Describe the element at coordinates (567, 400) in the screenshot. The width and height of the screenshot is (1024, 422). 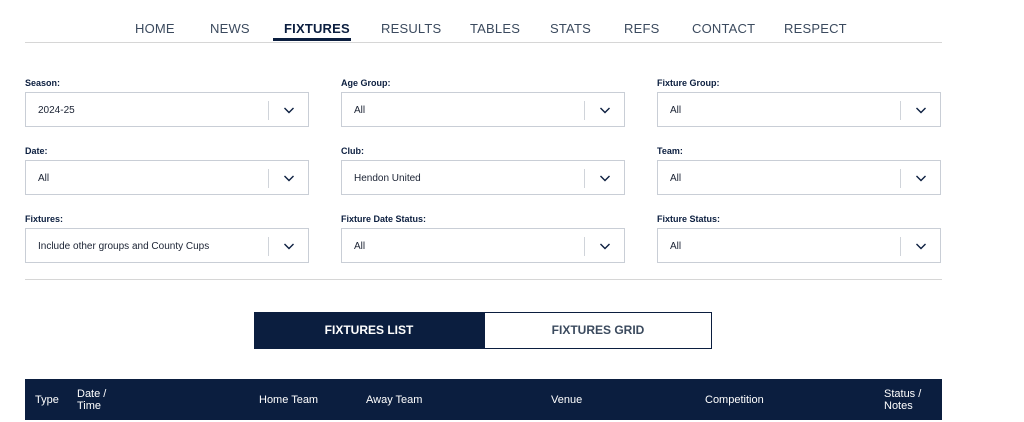
I see `col-venue: Venue` at that location.